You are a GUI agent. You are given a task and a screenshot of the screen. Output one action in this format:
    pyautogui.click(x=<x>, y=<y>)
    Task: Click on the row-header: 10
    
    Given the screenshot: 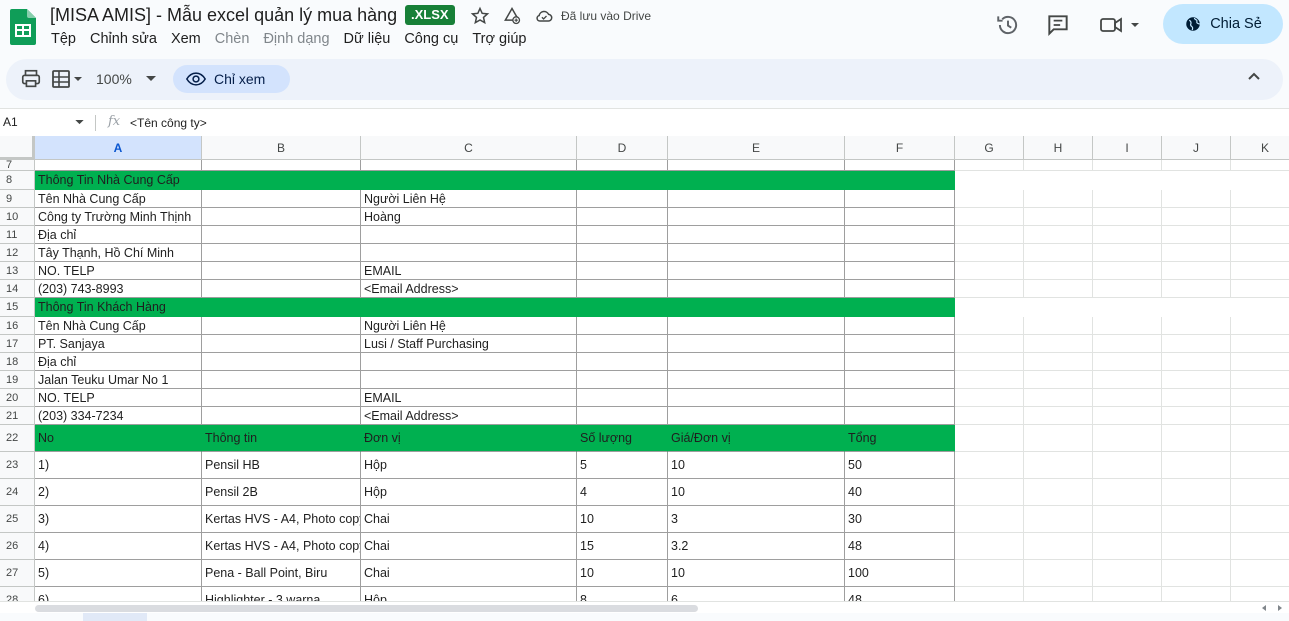 What is the action you would take?
    pyautogui.click(x=17, y=217)
    